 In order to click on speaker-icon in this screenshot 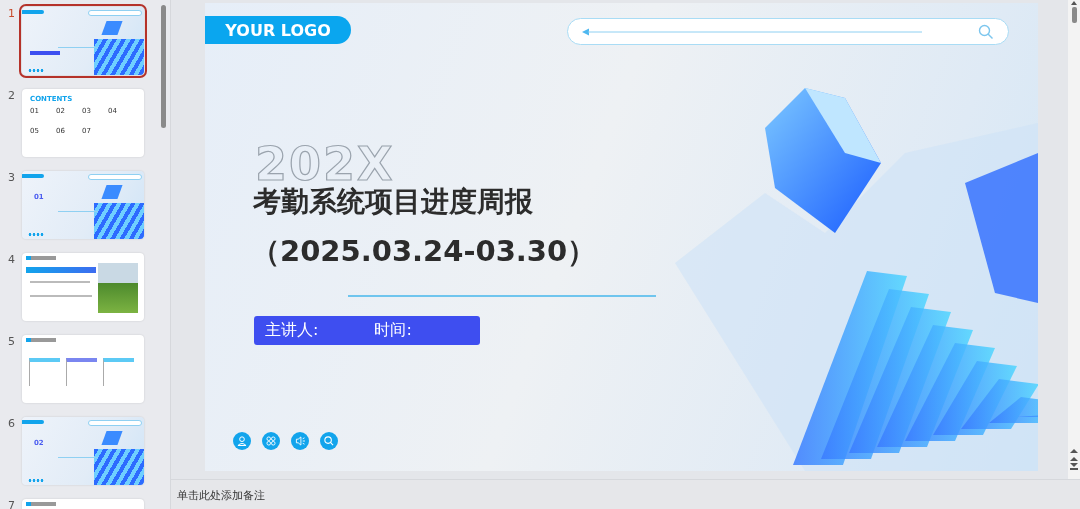, I will do `click(300, 441)`.